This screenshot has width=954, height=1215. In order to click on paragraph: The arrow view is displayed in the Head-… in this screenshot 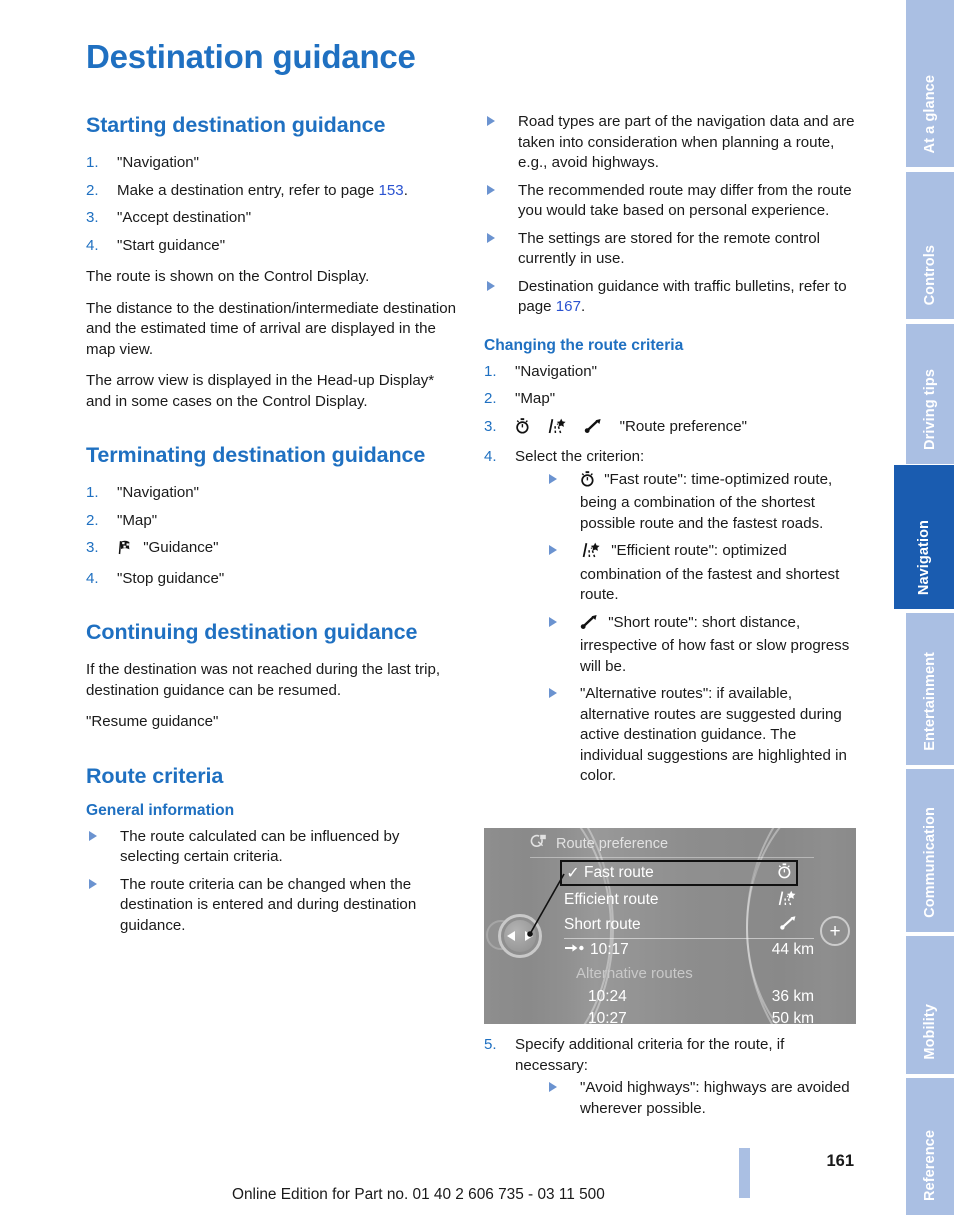, I will do `click(260, 391)`.